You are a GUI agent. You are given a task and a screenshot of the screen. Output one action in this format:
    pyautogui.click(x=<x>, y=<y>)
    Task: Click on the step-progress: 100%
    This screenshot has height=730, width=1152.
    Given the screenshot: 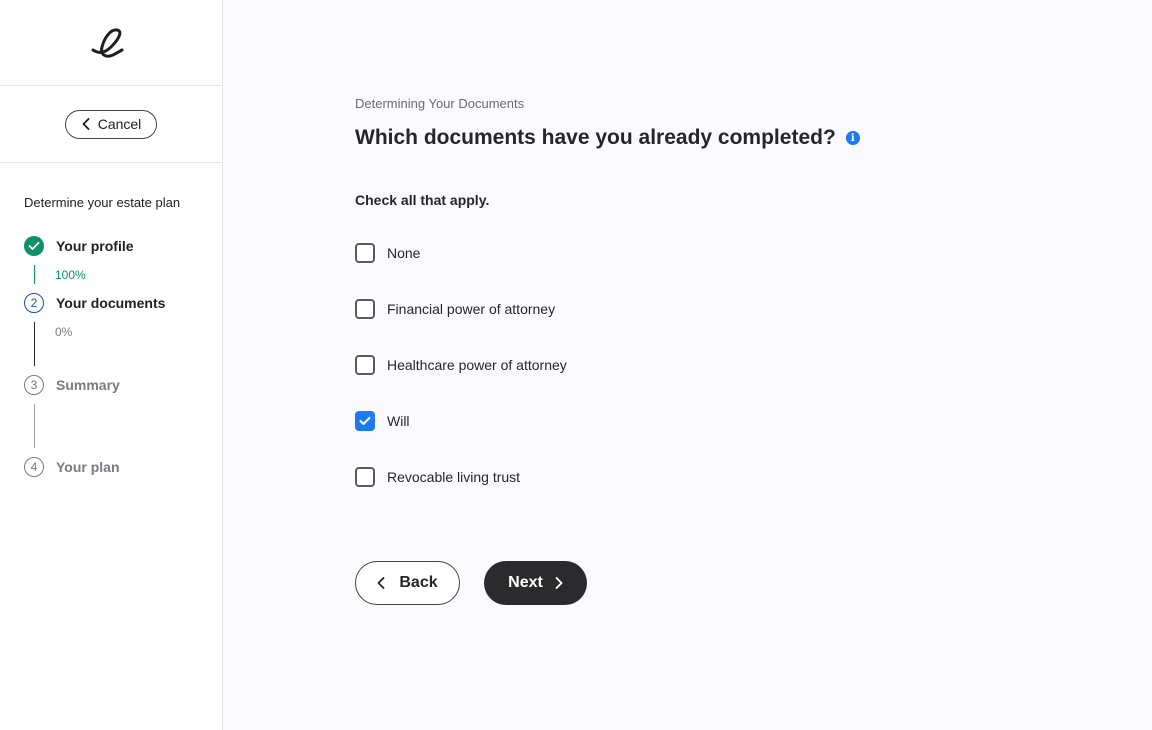 What is the action you would take?
    pyautogui.click(x=70, y=275)
    